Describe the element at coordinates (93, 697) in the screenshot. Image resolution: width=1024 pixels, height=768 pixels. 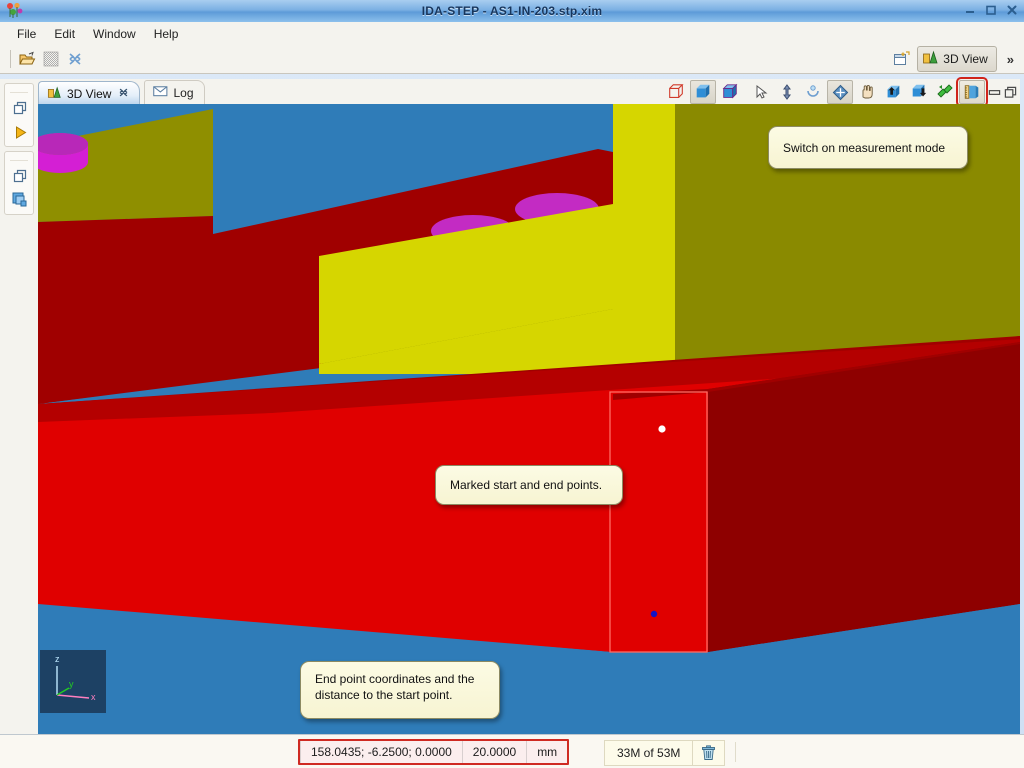
I see `axis-label-x: x` at that location.